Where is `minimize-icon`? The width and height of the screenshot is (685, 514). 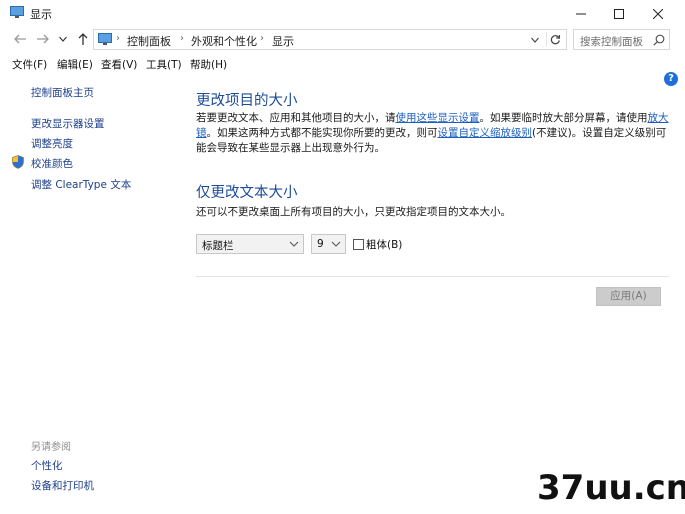
minimize-icon is located at coordinates (581, 13).